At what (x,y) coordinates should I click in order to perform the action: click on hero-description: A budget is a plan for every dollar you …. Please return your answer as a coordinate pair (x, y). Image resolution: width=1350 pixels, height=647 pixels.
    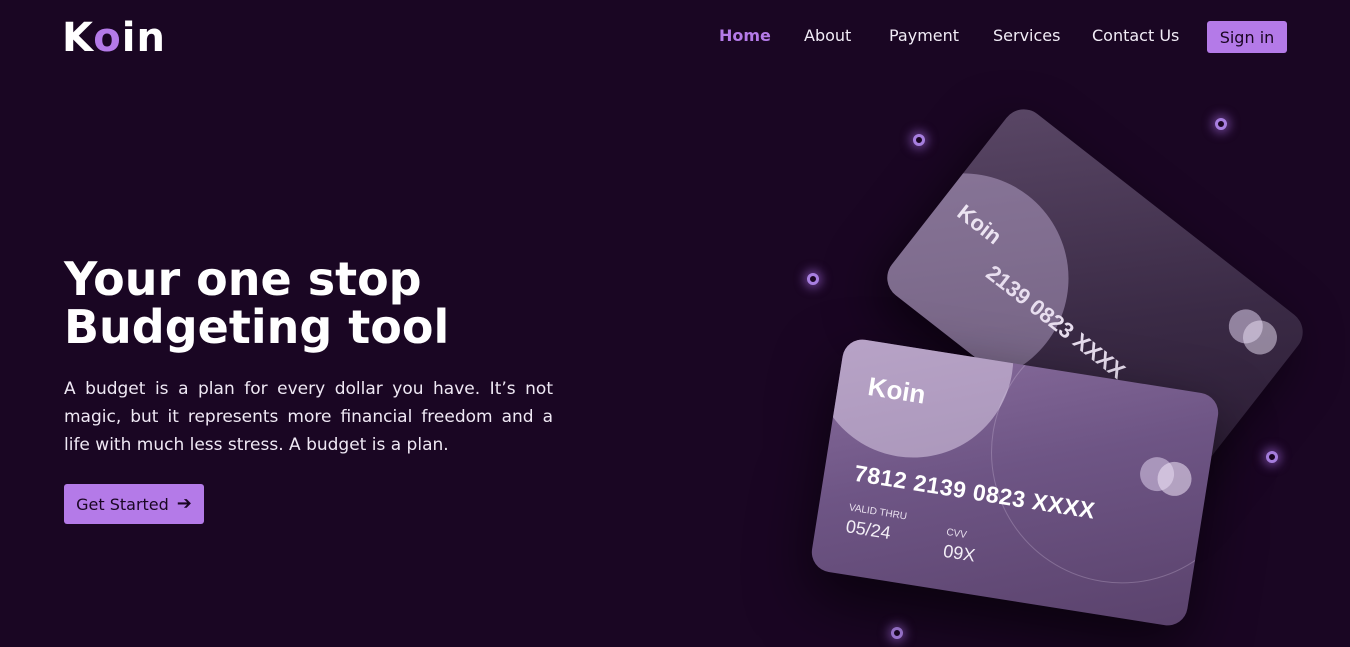
    Looking at the image, I should click on (308, 417).